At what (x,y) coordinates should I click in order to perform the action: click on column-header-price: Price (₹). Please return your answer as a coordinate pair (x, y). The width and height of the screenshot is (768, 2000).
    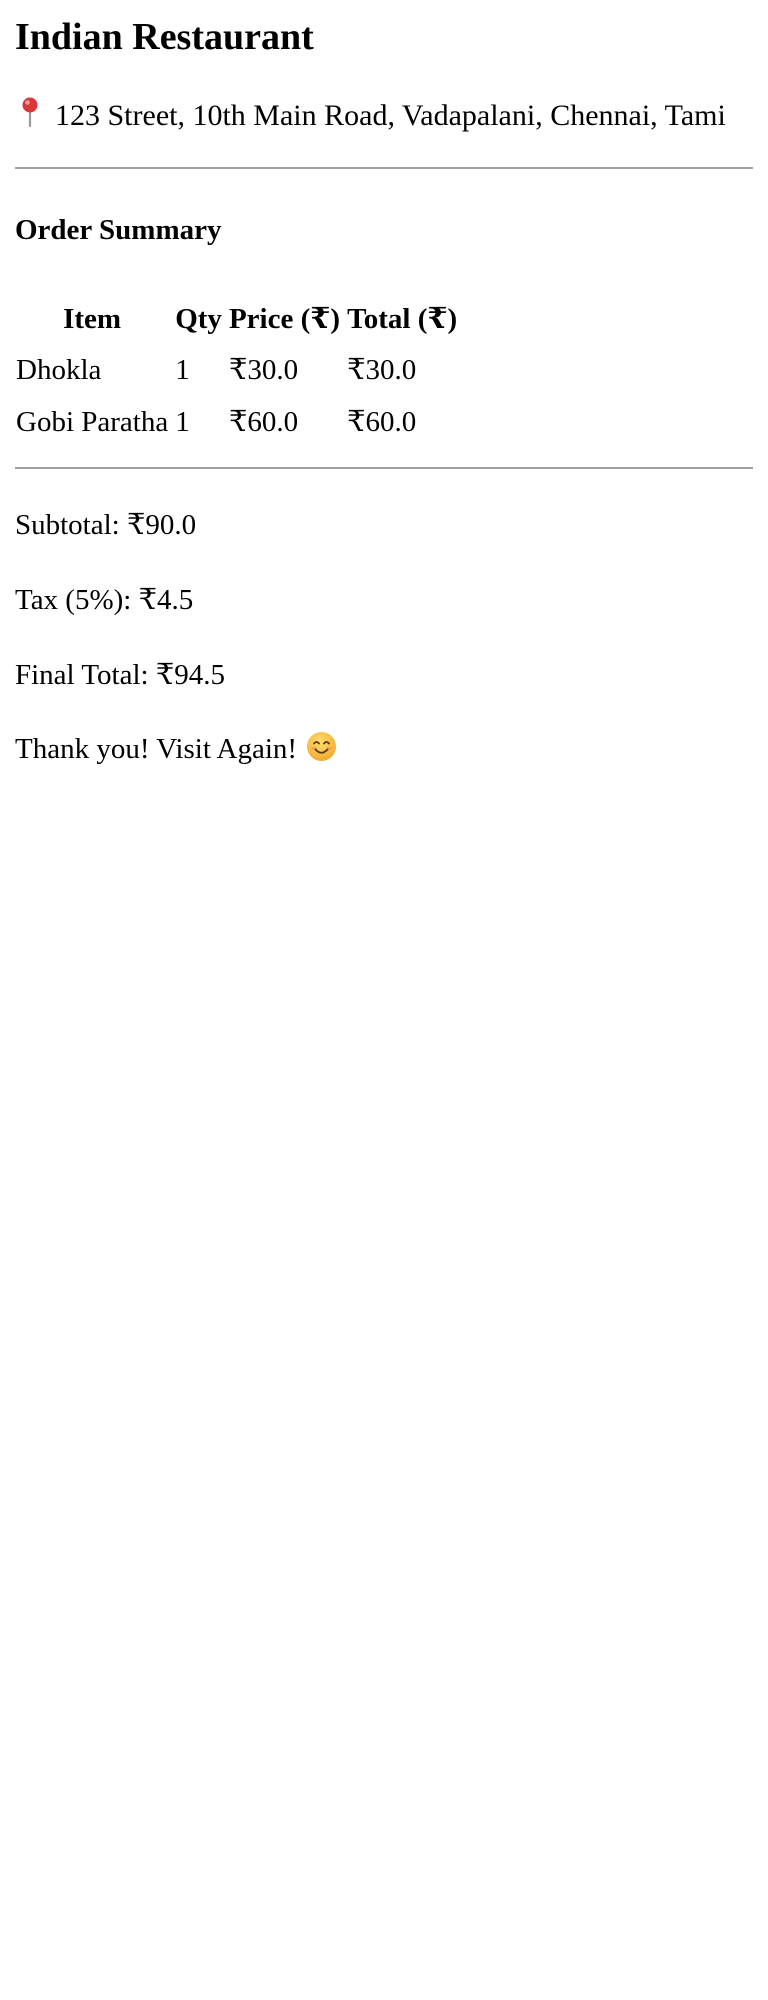
    Looking at the image, I should click on (284, 319).